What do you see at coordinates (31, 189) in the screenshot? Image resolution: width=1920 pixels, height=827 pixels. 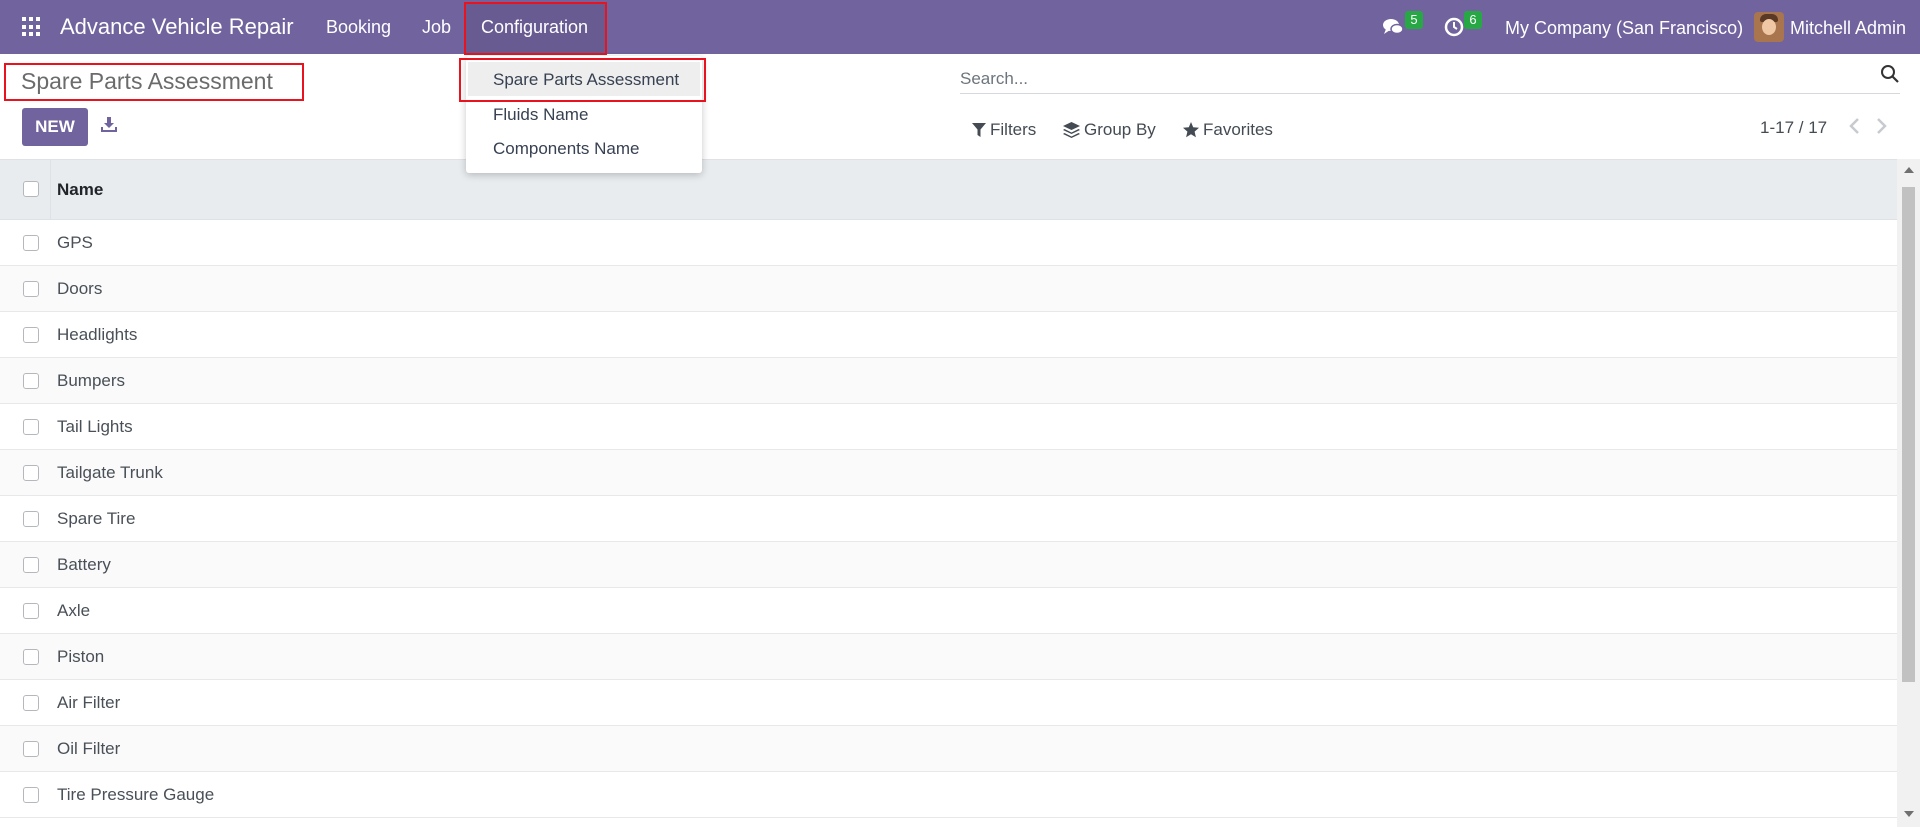 I see `select-all-checkbox` at bounding box center [31, 189].